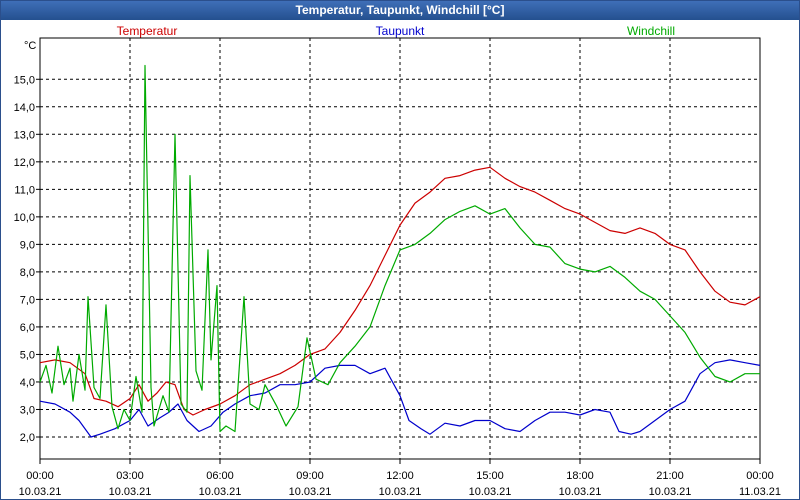 This screenshot has height=500, width=800. What do you see at coordinates (27, 273) in the screenshot?
I see `y-tick-label: 8,0` at bounding box center [27, 273].